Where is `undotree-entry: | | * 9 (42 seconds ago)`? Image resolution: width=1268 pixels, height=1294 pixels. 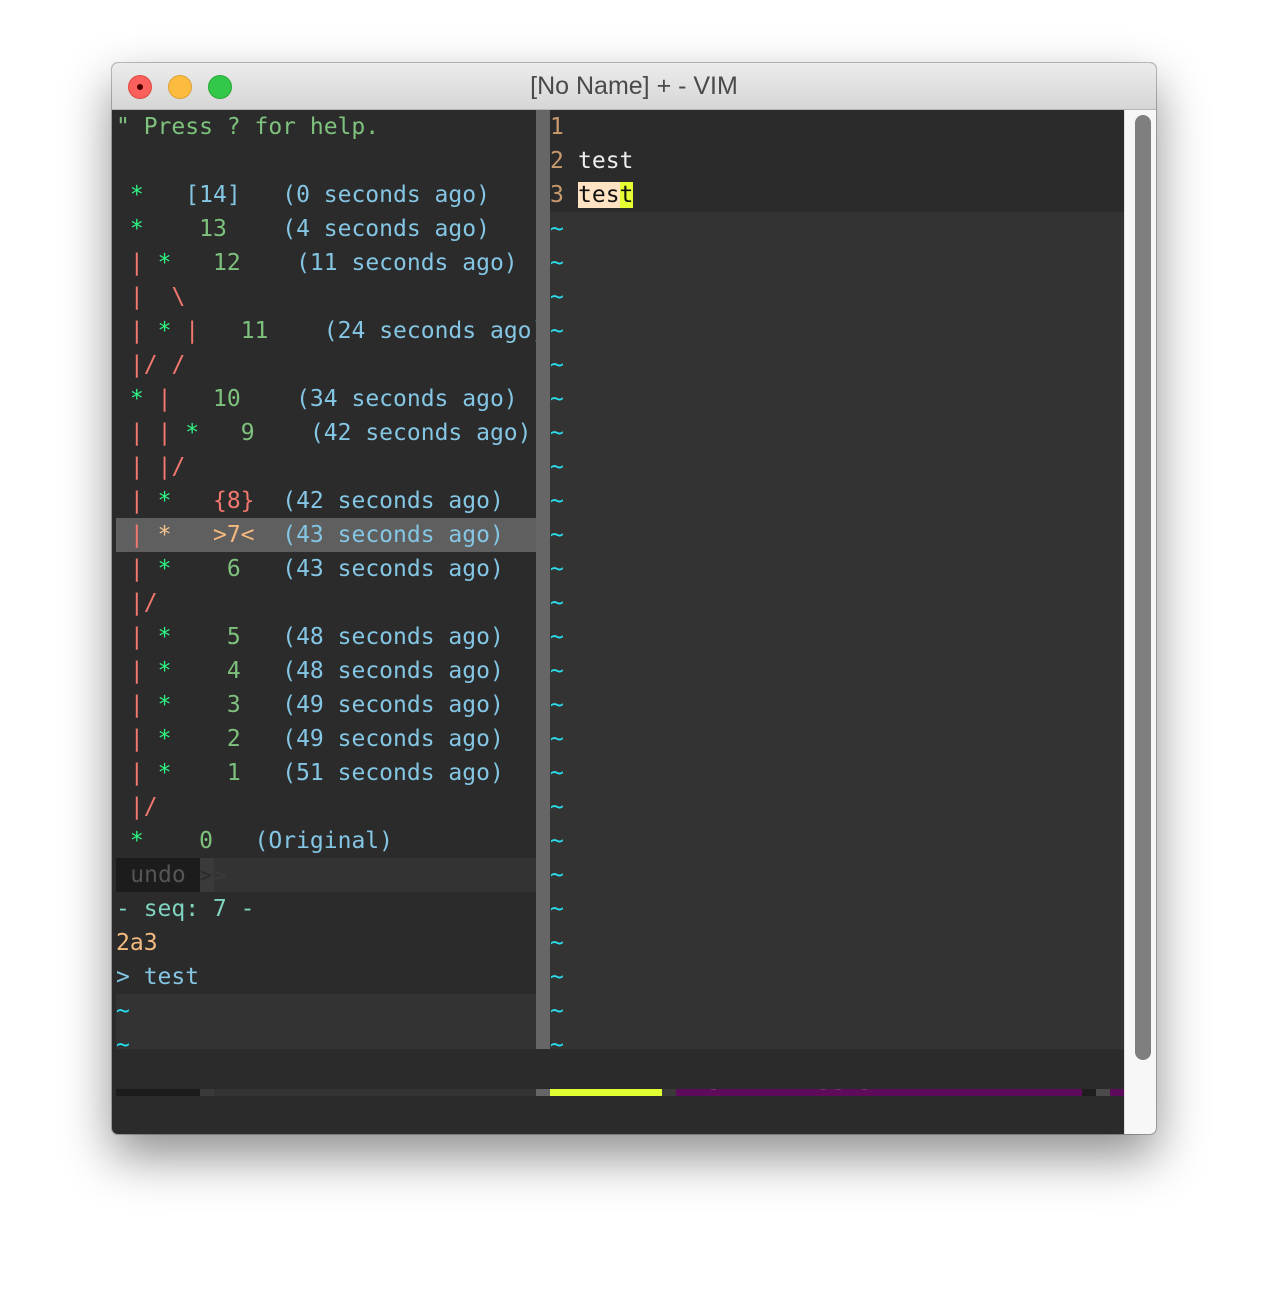
undotree-entry: | | * 9 (42 seconds ago) is located at coordinates (326, 433).